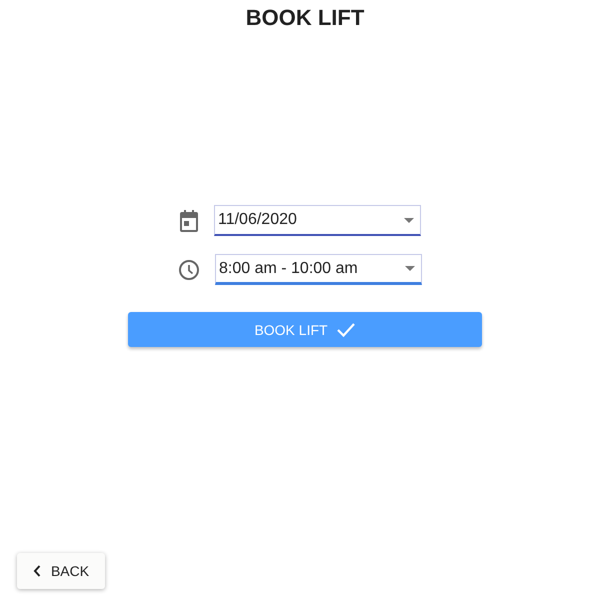 Image resolution: width=610 pixels, height=602 pixels. Describe the element at coordinates (36, 571) in the screenshot. I see `chevron-left-icon` at that location.